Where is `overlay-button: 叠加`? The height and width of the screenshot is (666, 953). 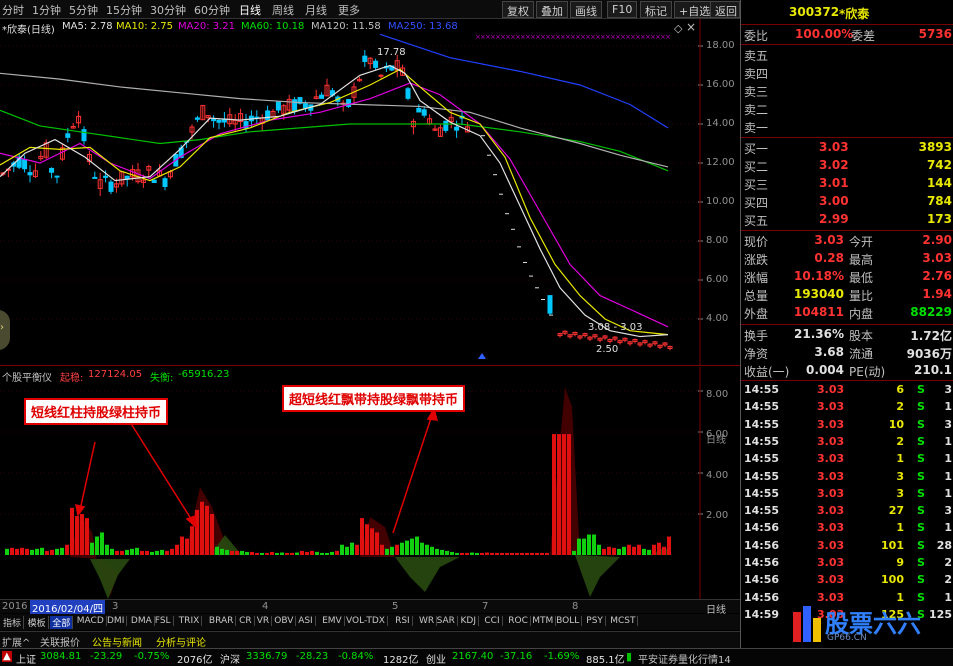 overlay-button: 叠加 is located at coordinates (552, 9).